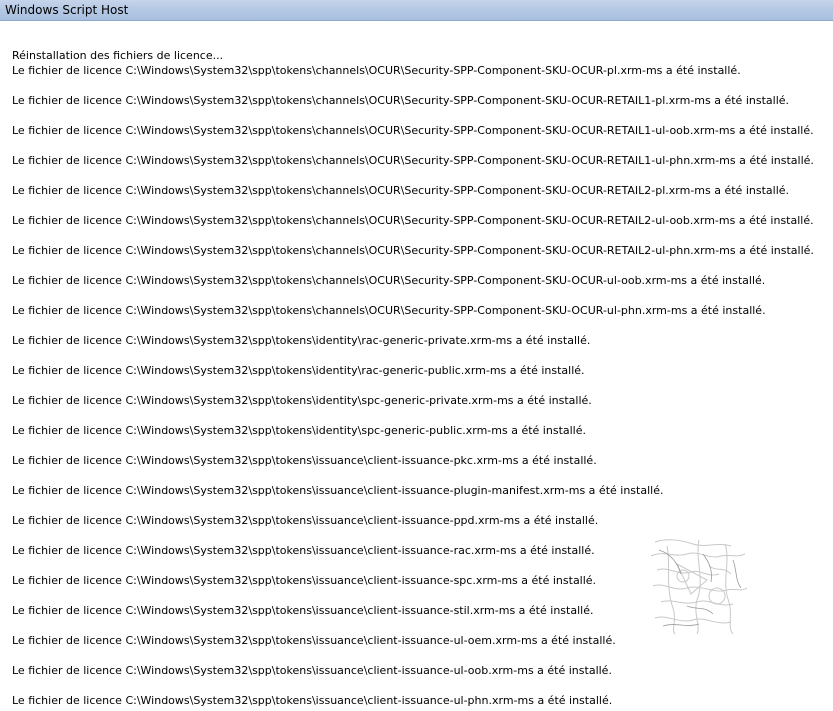  Describe the element at coordinates (699, 587) in the screenshot. I see `sketch-watermark-icon` at that location.